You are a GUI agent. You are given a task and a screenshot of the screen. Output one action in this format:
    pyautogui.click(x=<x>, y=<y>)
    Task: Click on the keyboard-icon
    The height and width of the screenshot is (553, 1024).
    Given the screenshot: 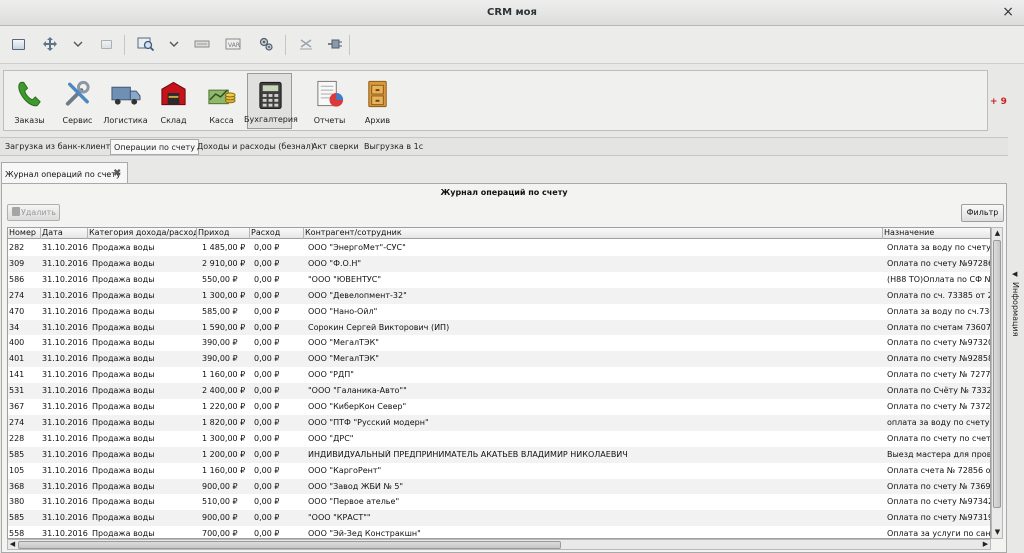 What is the action you would take?
    pyautogui.click(x=202, y=44)
    